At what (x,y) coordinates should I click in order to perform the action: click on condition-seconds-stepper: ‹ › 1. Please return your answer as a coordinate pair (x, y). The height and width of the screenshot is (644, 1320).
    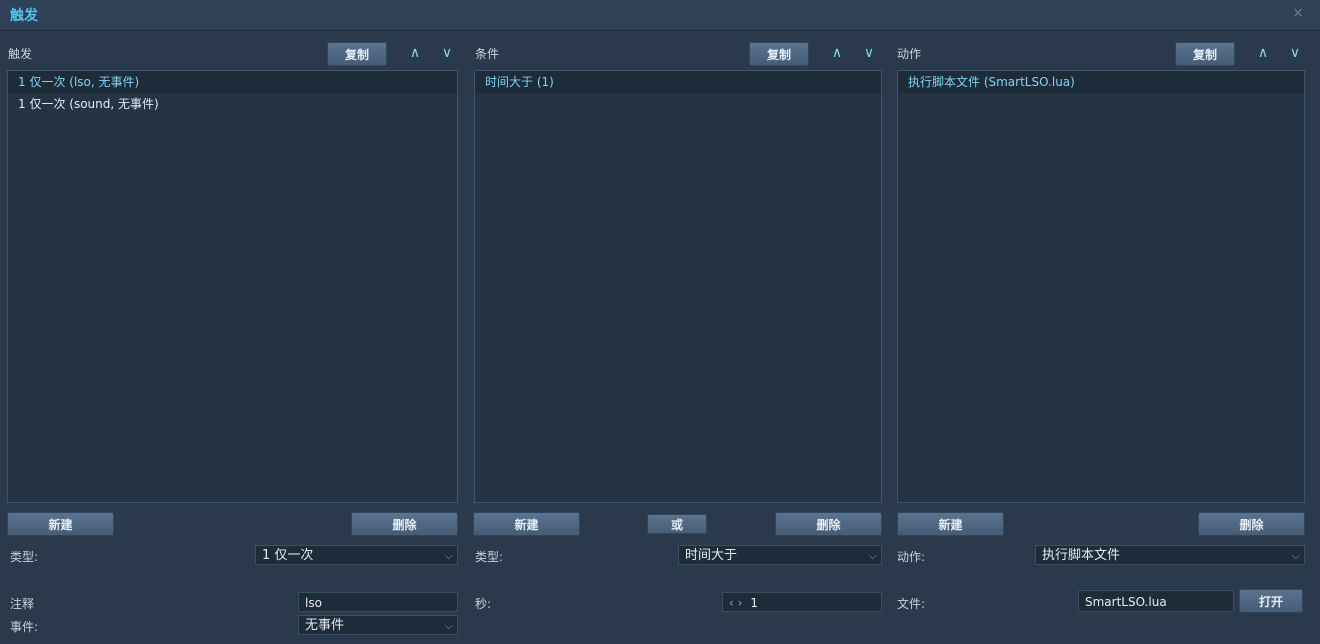
    Looking at the image, I should click on (802, 602).